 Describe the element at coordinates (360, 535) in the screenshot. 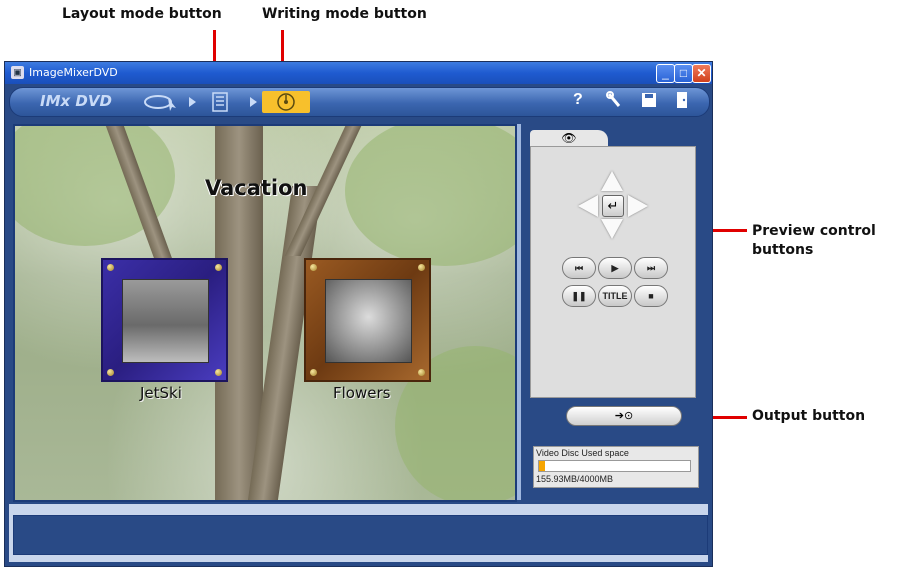

I see `status-area` at that location.